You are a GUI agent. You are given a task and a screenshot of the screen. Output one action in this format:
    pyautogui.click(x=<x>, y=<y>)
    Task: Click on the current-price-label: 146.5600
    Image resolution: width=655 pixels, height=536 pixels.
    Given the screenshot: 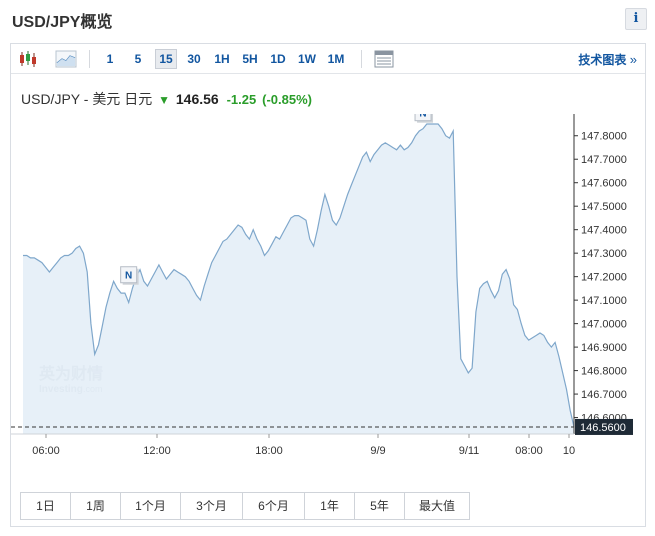 What is the action you would take?
    pyautogui.click(x=603, y=428)
    